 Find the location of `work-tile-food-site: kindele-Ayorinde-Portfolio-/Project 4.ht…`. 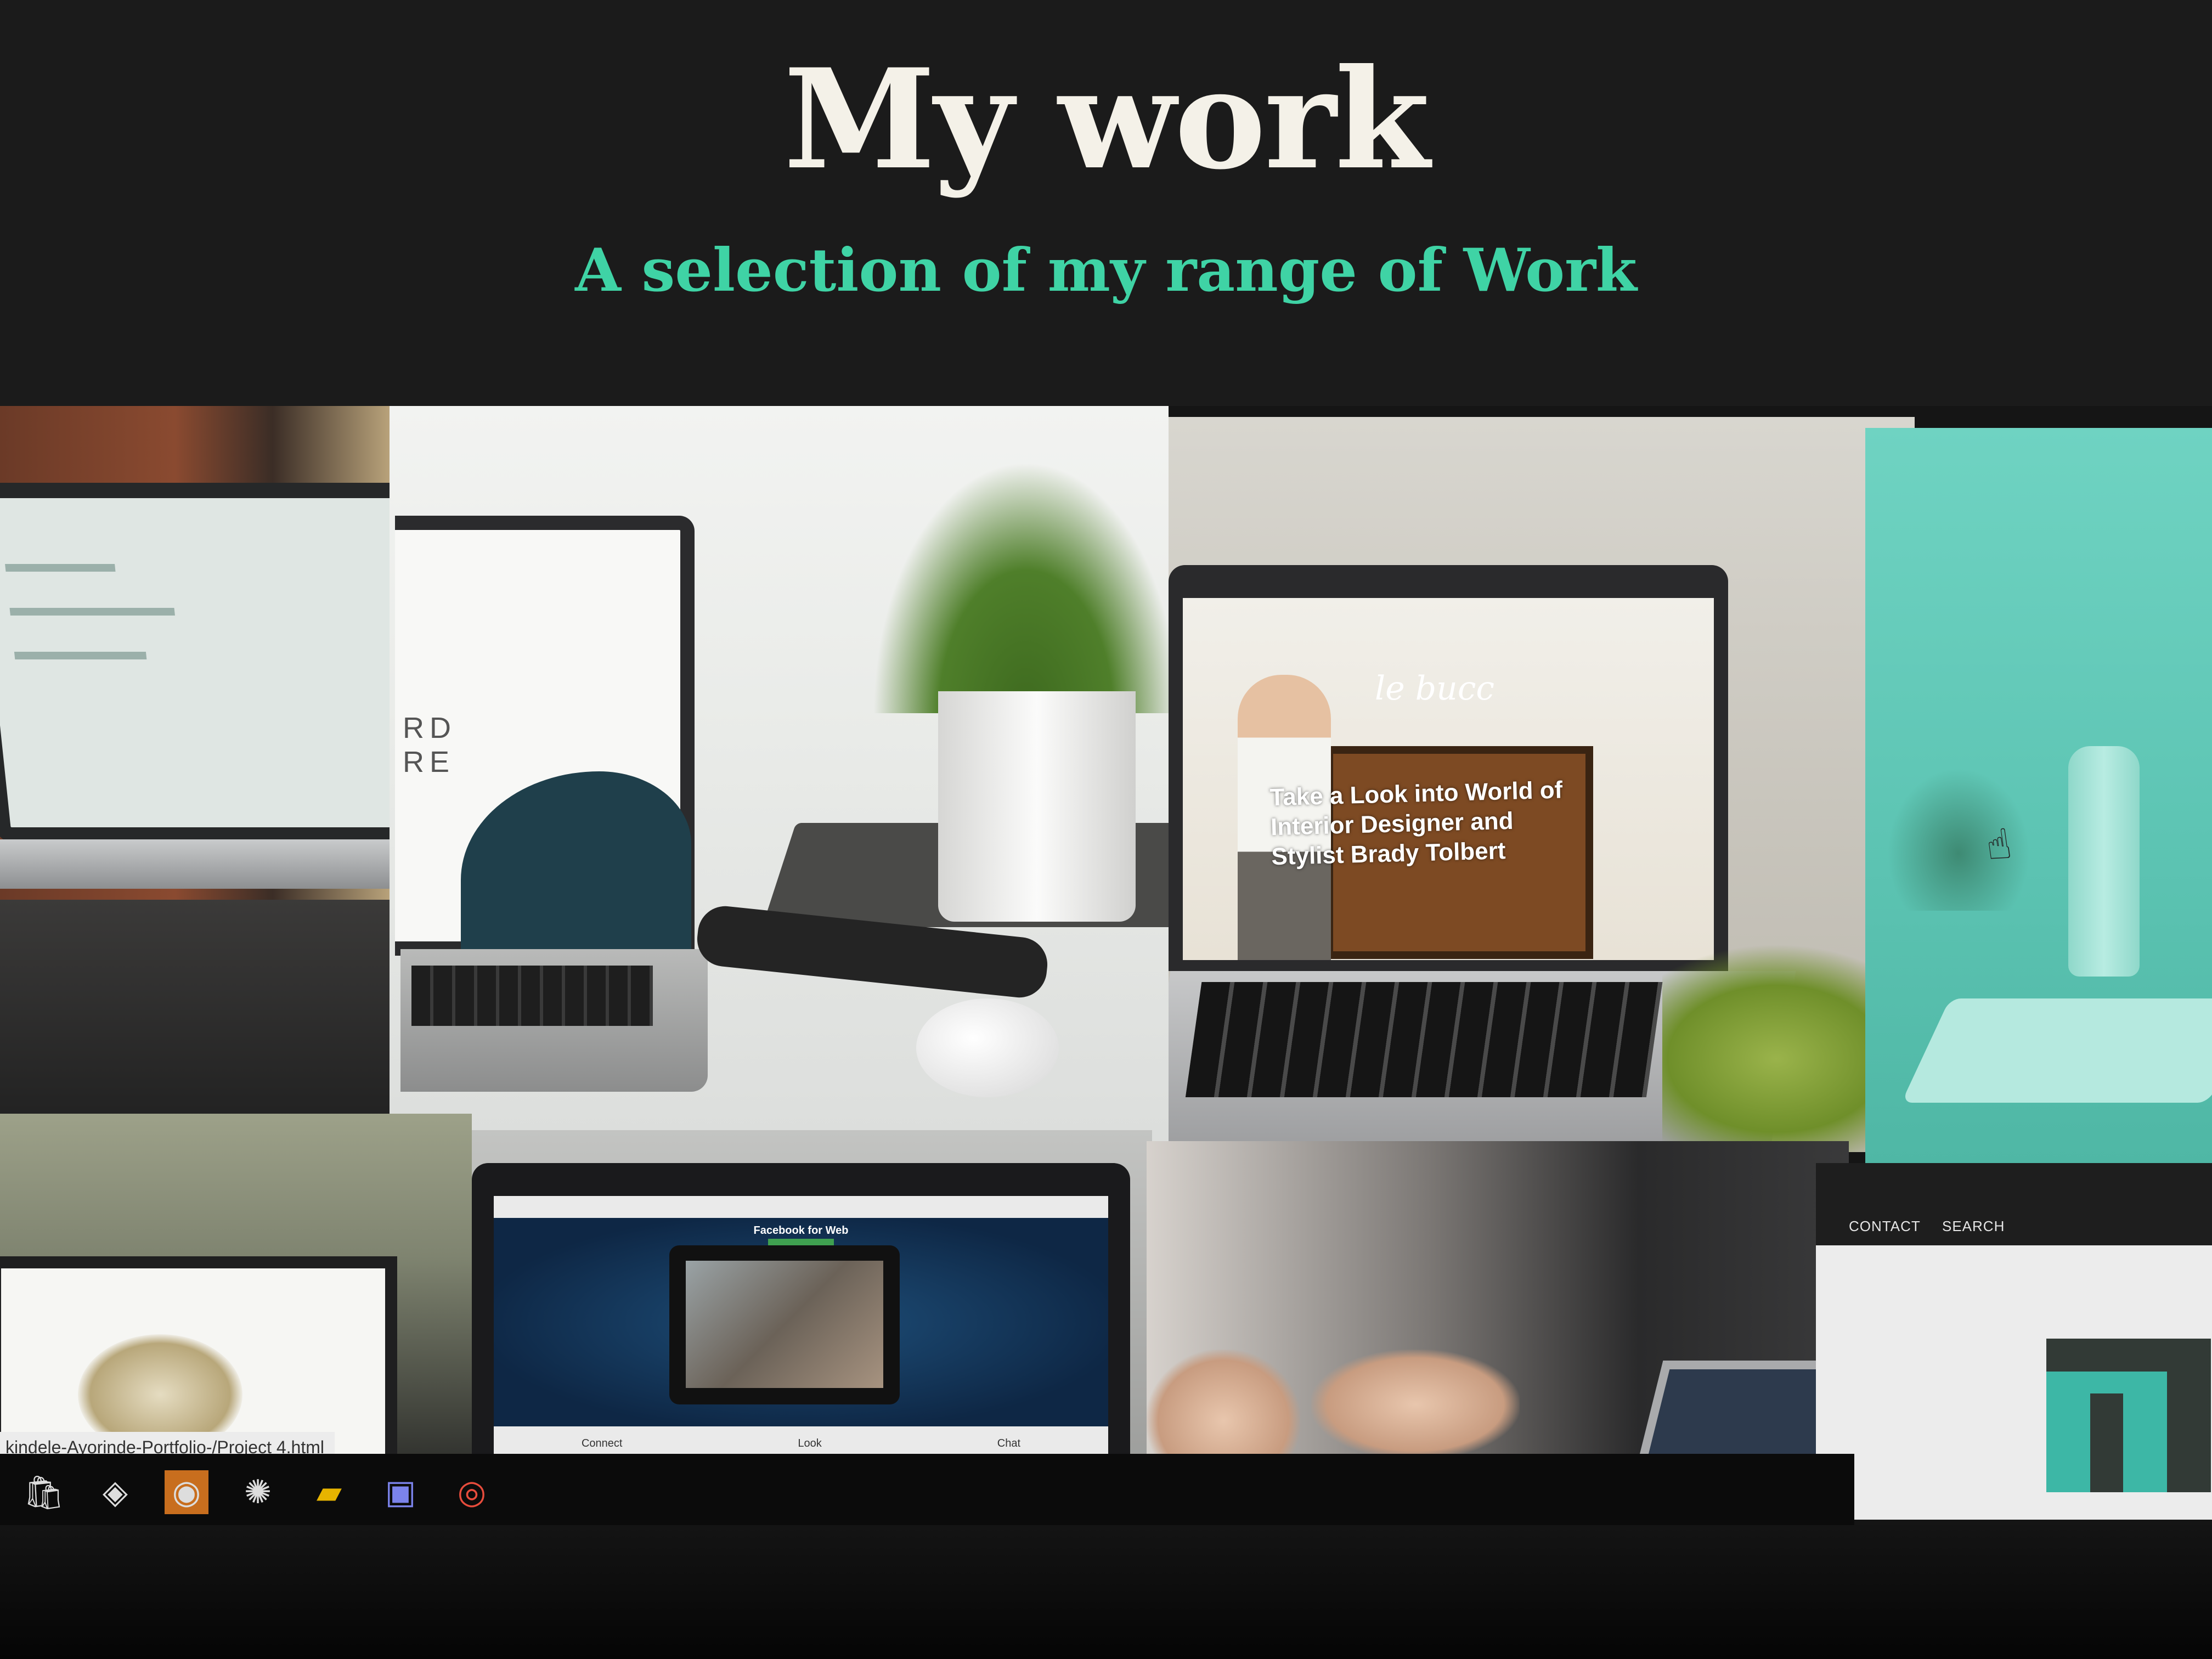

work-tile-food-site: kindele-Ayorinde-Portfolio-/Project 4.ht… is located at coordinates (236, 1292).